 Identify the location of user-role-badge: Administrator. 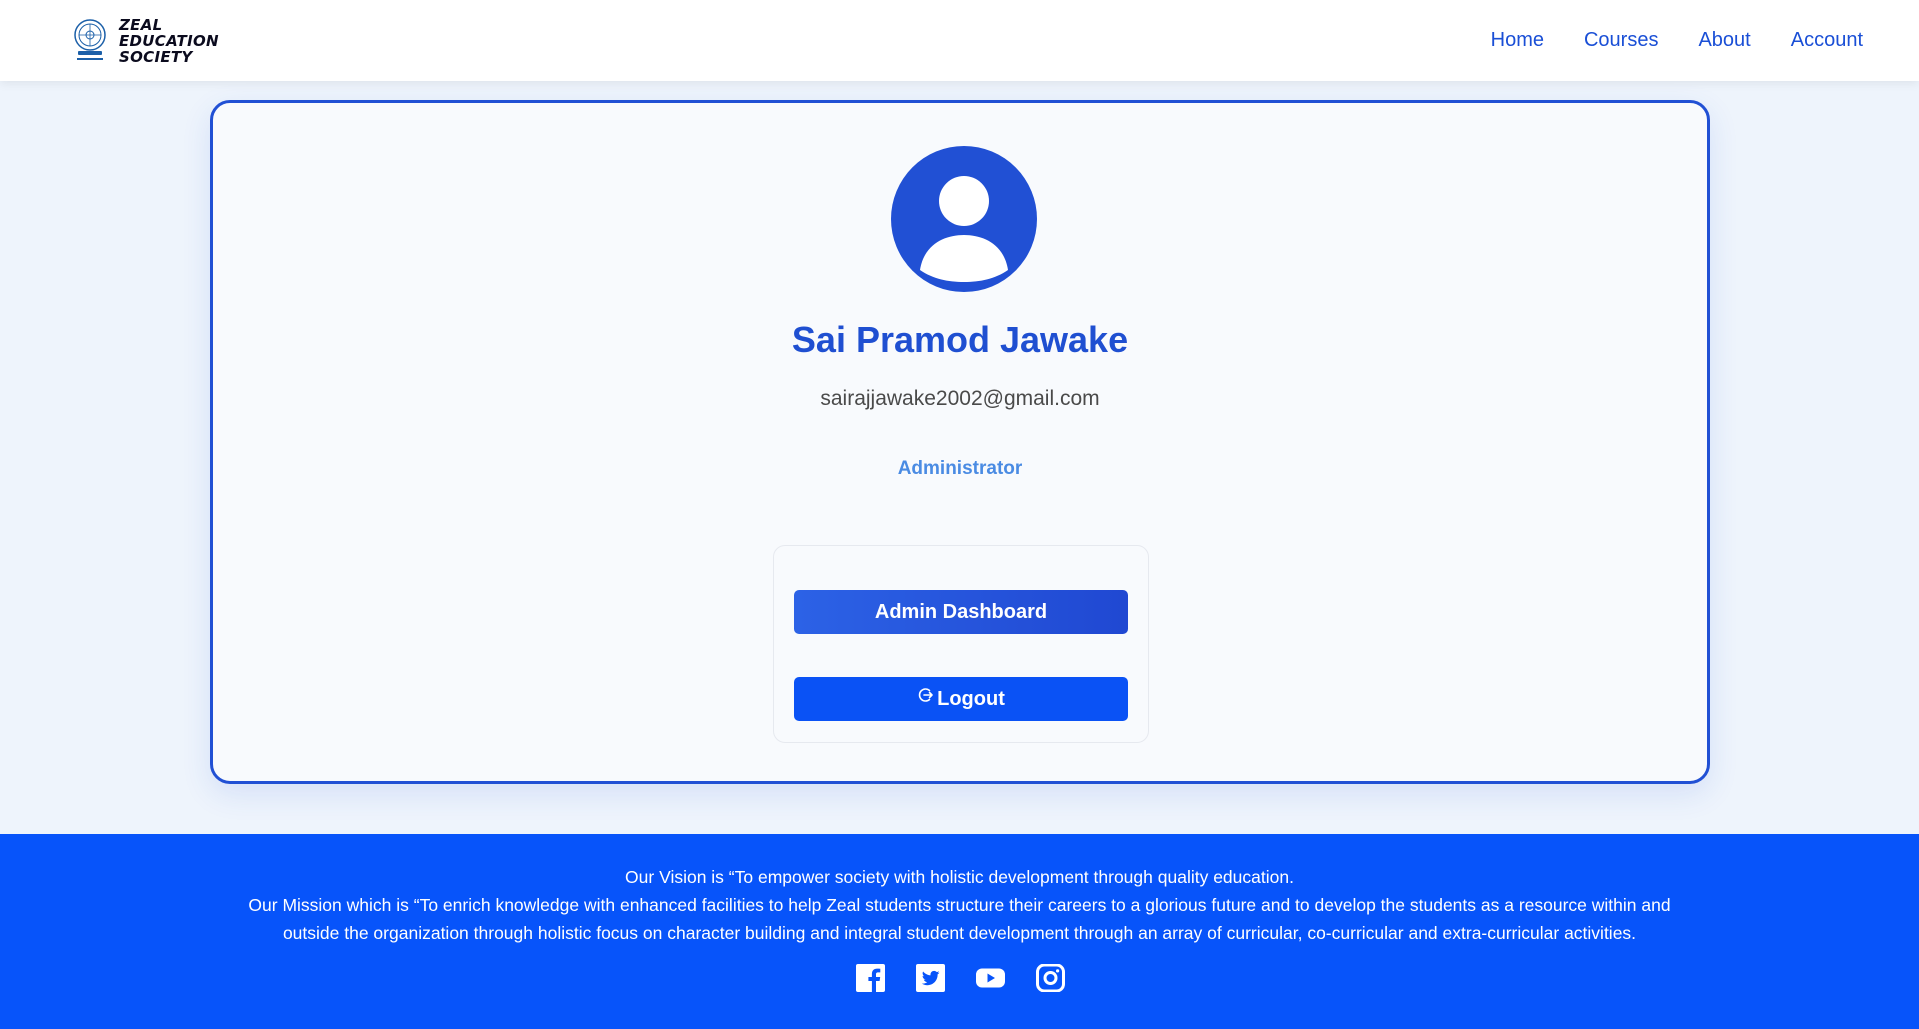
(960, 468).